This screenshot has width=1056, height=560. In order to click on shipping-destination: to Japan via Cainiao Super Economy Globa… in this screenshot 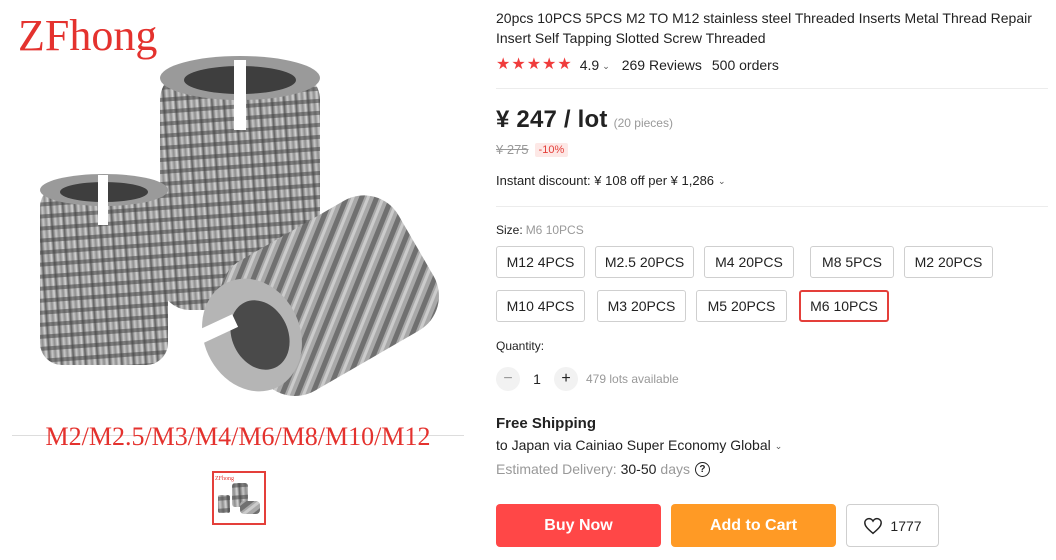, I will do `click(639, 445)`.